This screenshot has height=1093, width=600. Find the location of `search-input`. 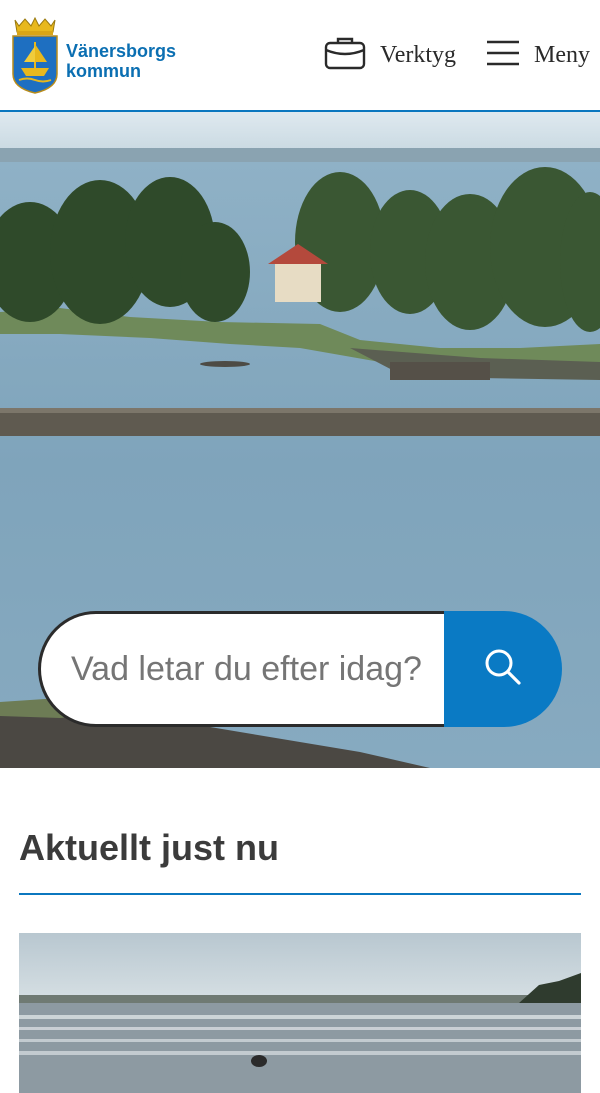

search-input is located at coordinates (245, 669).